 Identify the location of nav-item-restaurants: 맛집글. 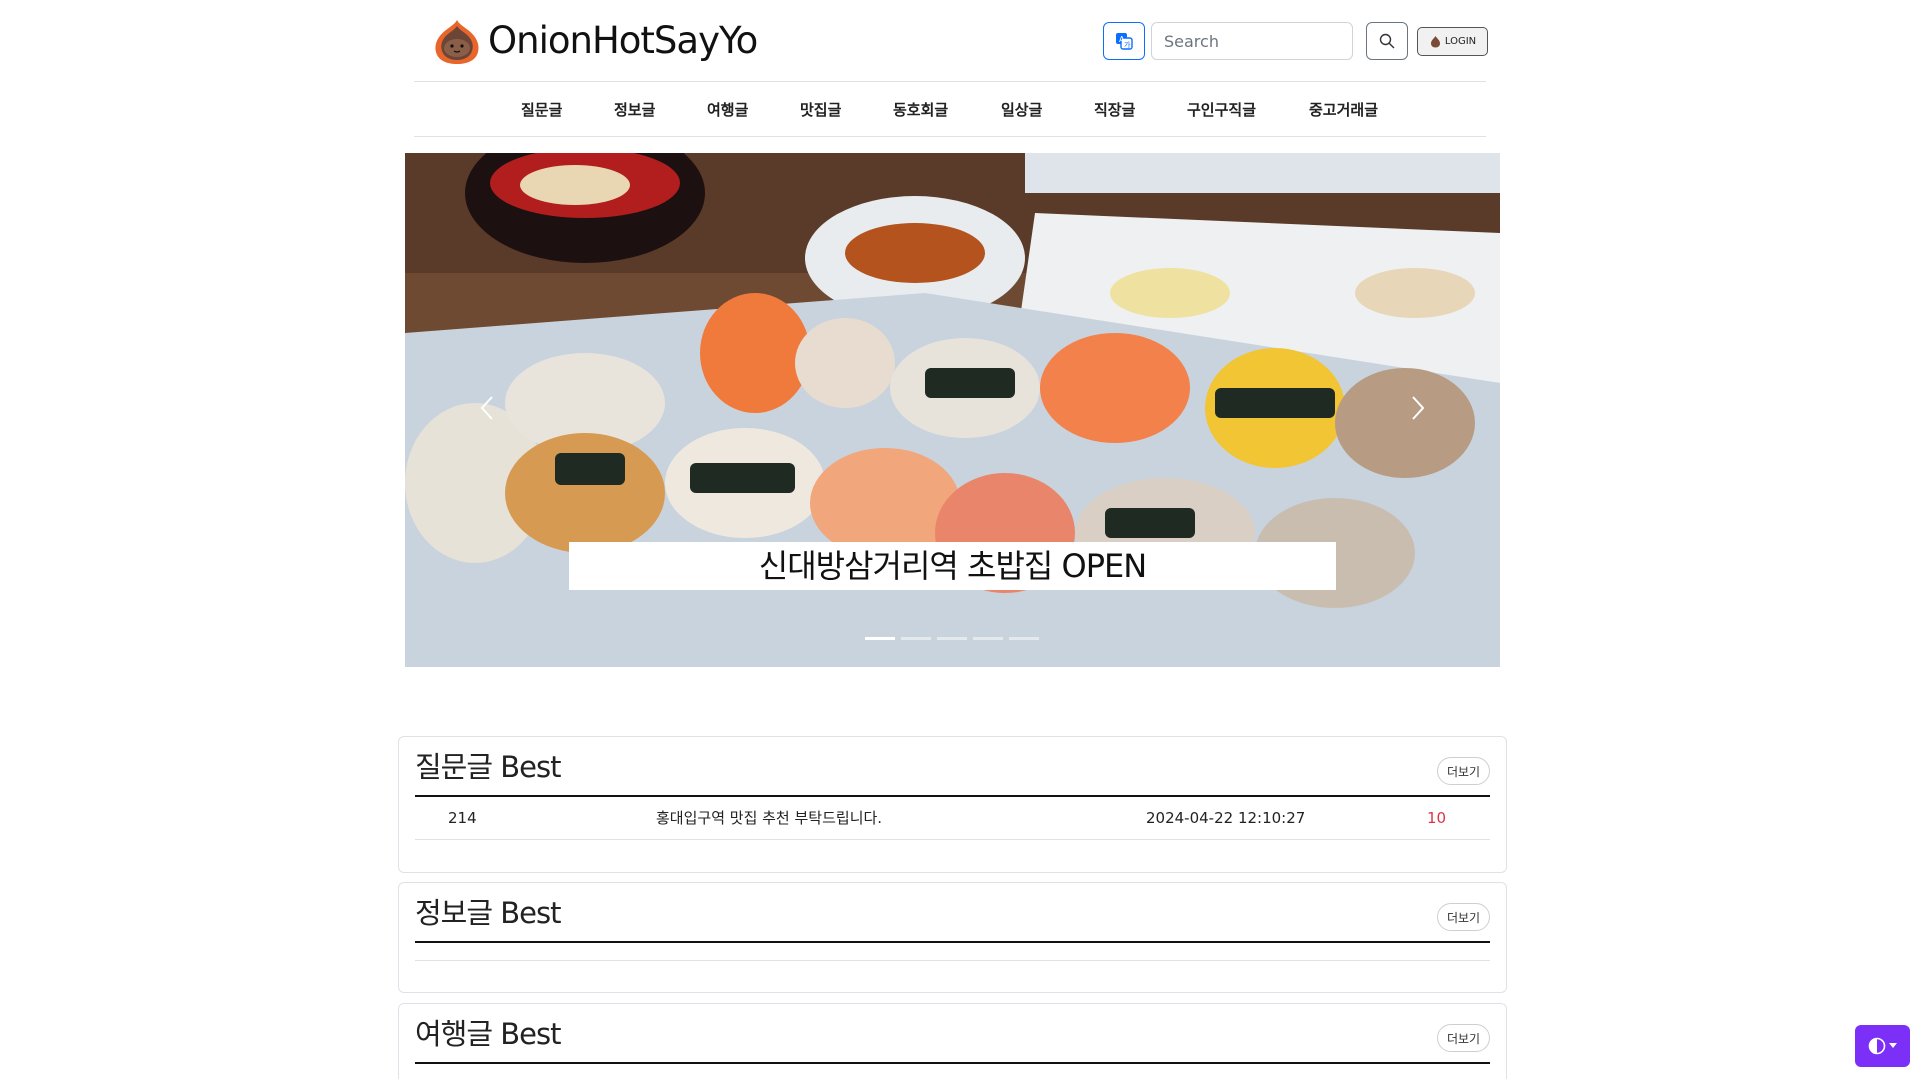
(820, 110).